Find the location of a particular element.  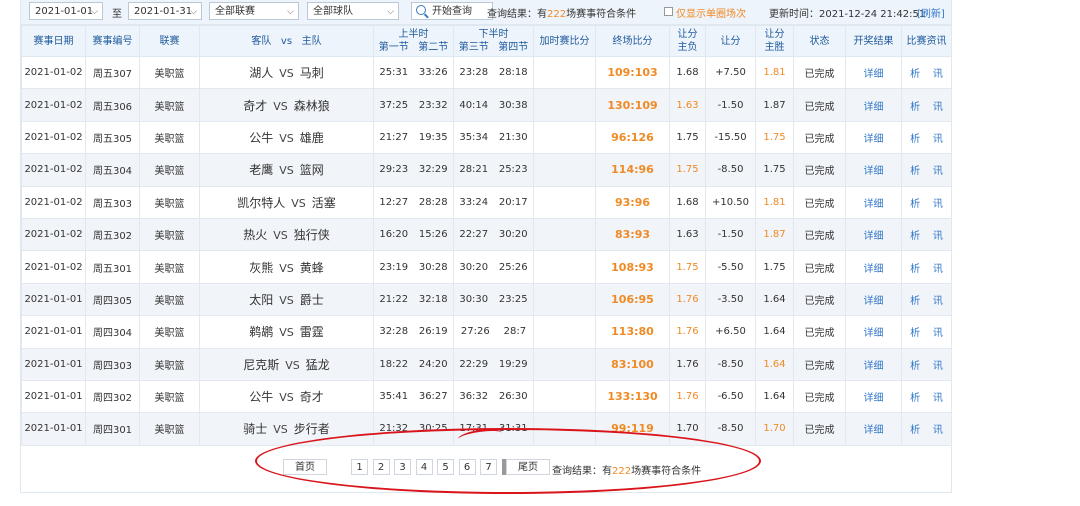

away-team: 老鹰 is located at coordinates (261, 170).